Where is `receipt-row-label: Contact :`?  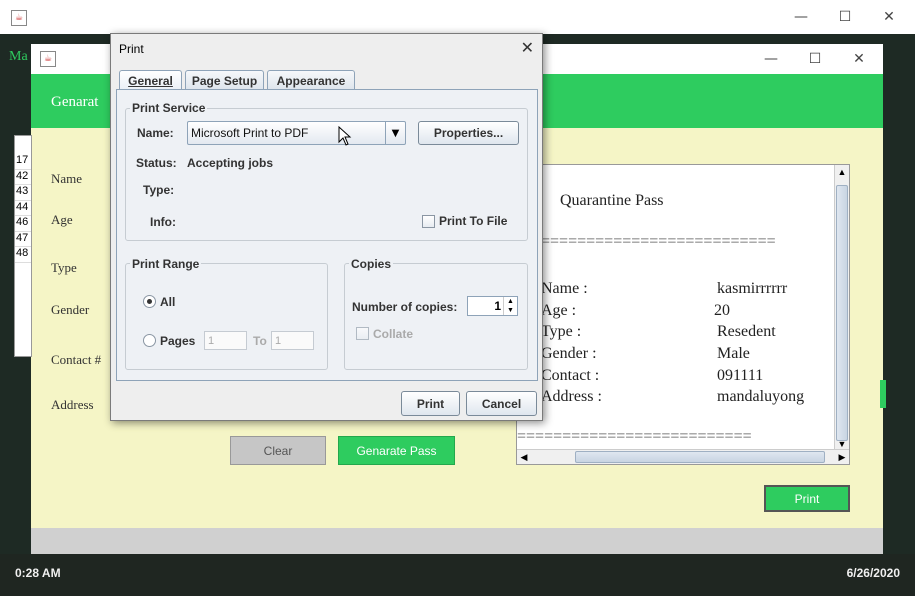 receipt-row-label: Contact : is located at coordinates (570, 375).